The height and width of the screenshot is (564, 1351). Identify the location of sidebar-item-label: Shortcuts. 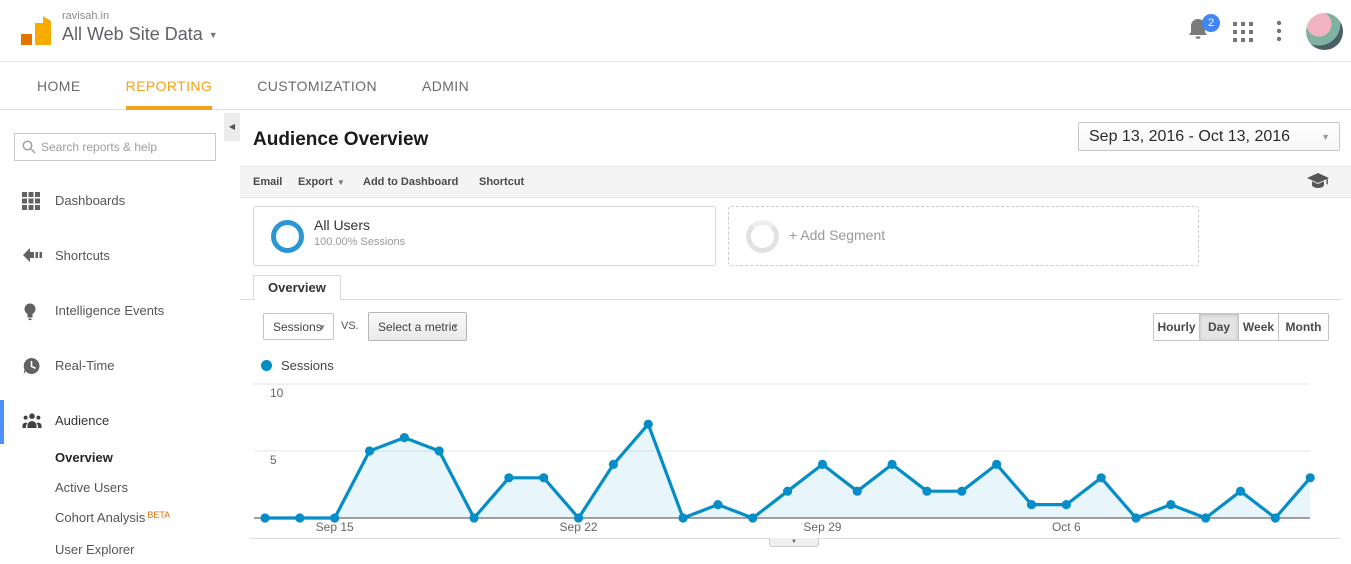
(82, 255).